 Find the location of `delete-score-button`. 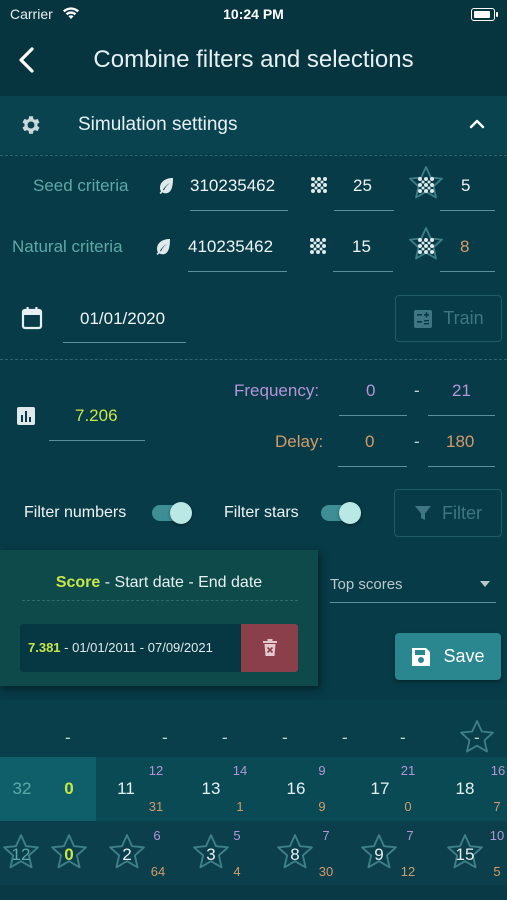

delete-score-button is located at coordinates (269, 648).